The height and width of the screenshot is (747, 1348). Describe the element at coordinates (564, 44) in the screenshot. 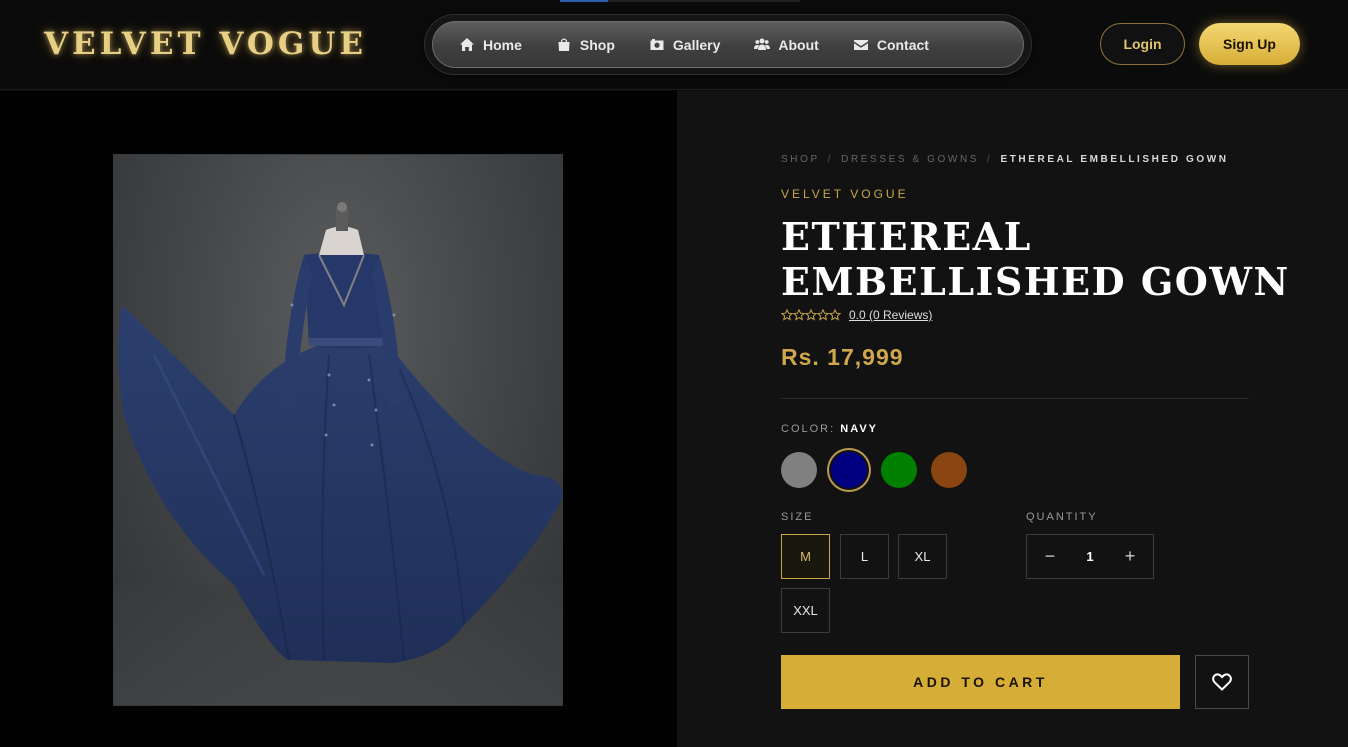

I see `shopping-bag-icon` at that location.